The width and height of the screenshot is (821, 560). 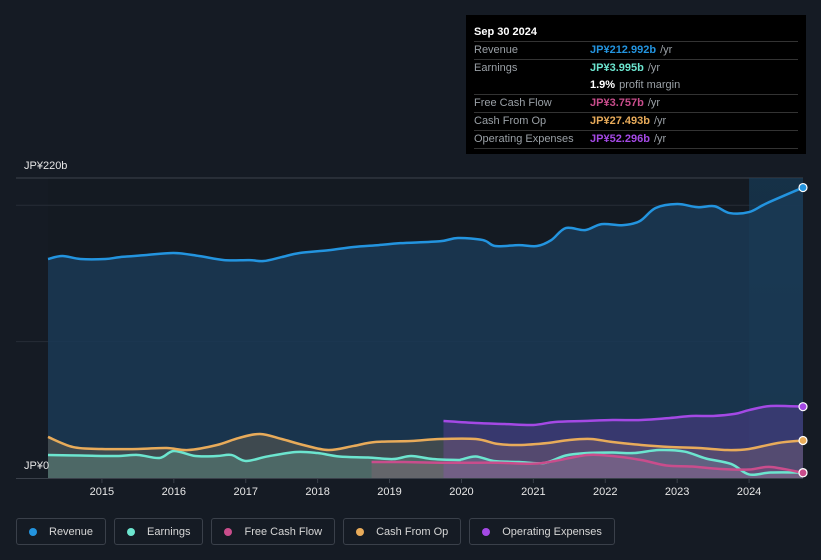 I want to click on x-tick-label: 2015, so click(x=102, y=492).